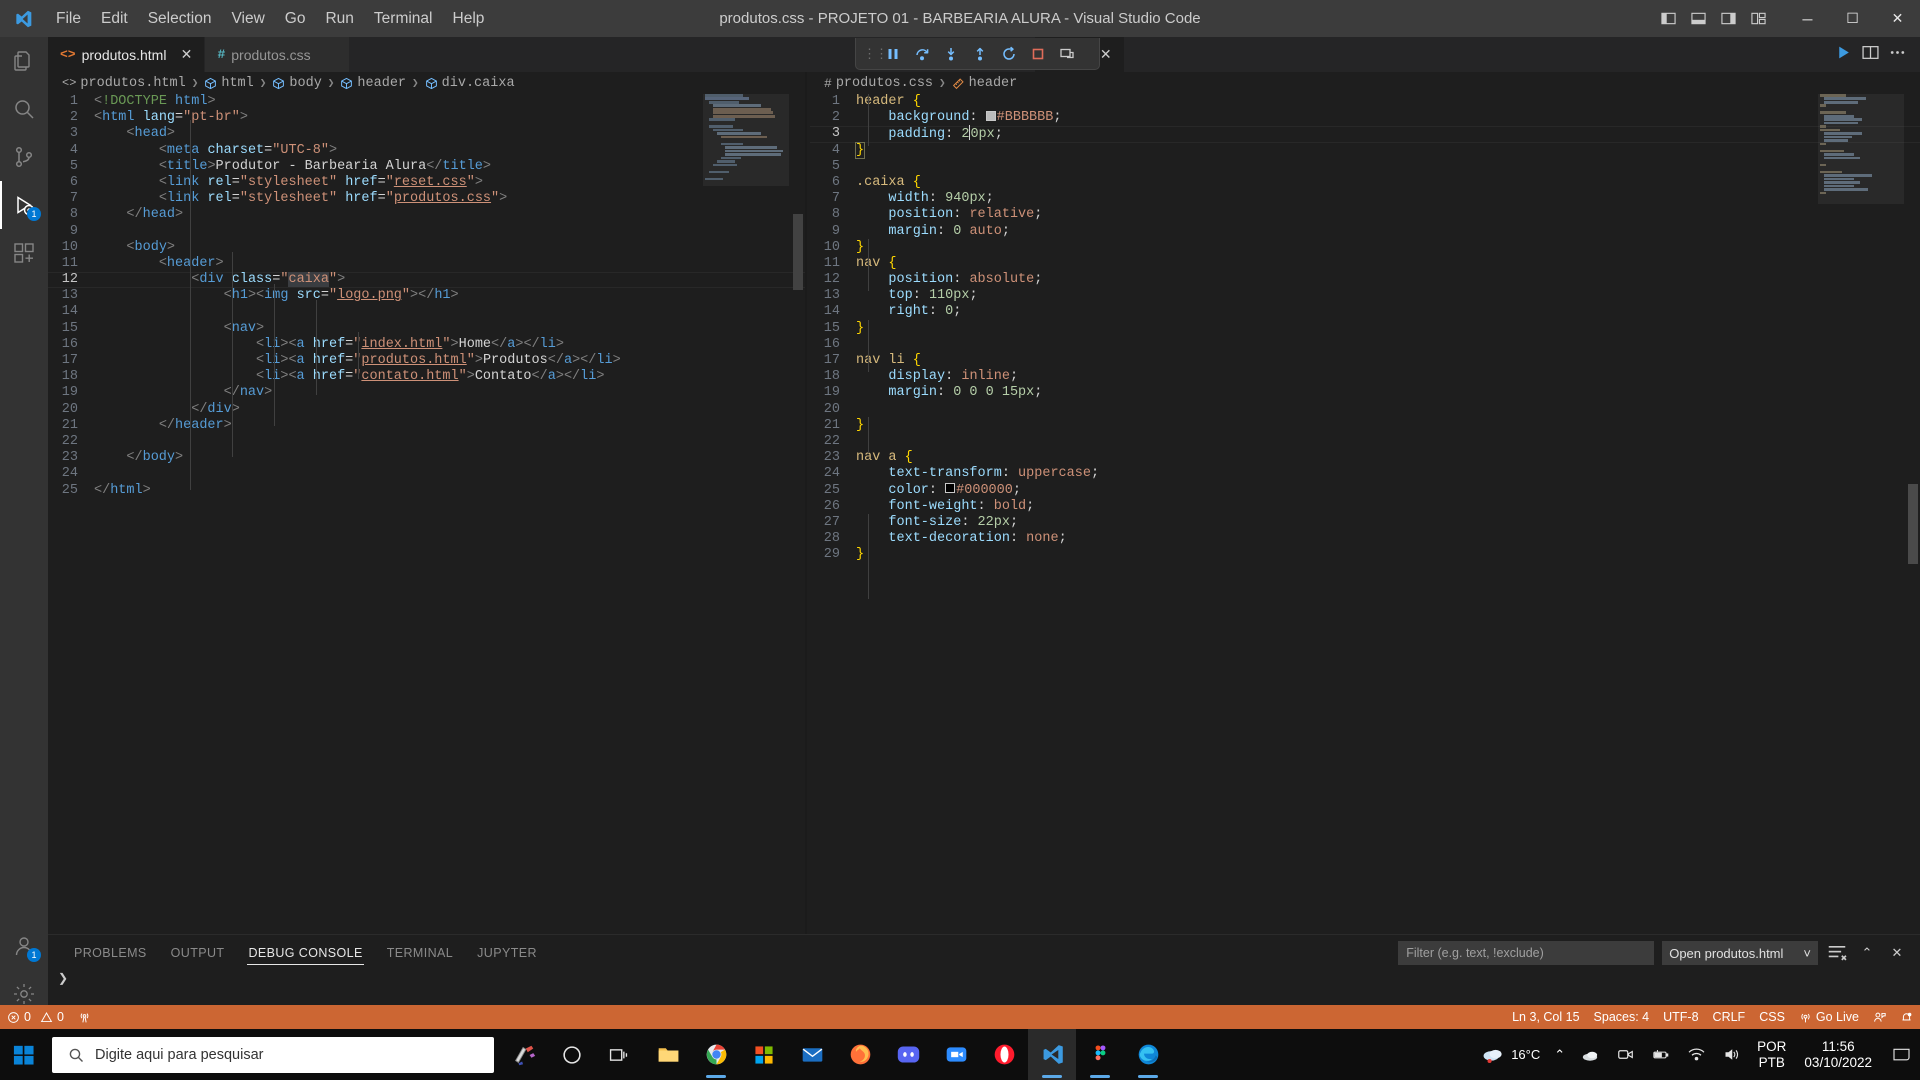 This screenshot has width=1920, height=1080. I want to click on close-panel-icon: ✕, so click(1897, 953).